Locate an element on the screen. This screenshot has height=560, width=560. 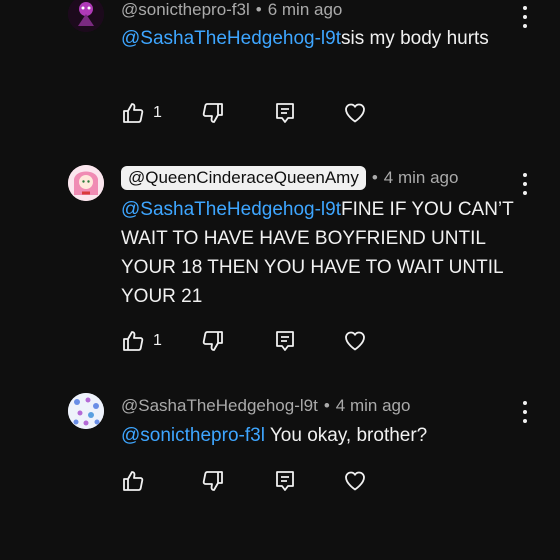
mention-link: @sonicthepro-f3l is located at coordinates (193, 435).